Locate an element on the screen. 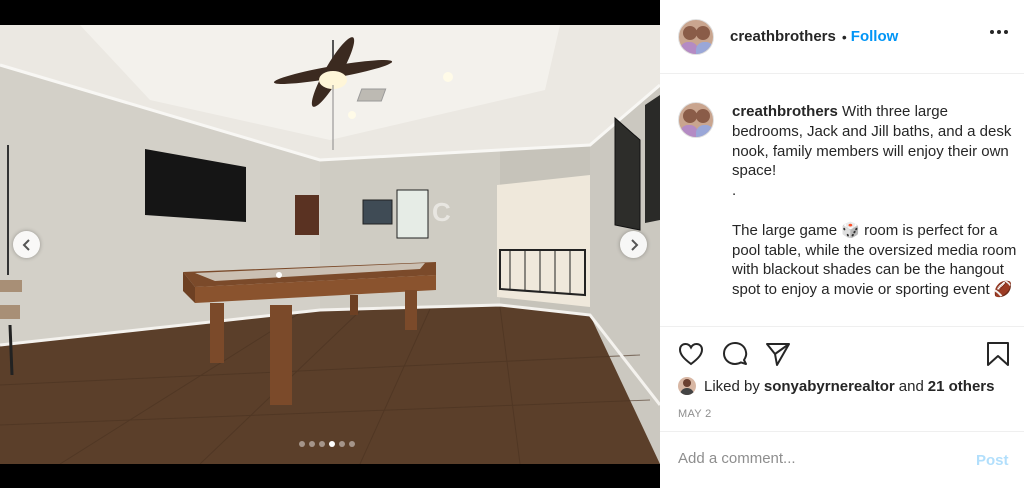 Image resolution: width=1024 pixels, height=488 pixels. chevron-right-icon is located at coordinates (634, 244).